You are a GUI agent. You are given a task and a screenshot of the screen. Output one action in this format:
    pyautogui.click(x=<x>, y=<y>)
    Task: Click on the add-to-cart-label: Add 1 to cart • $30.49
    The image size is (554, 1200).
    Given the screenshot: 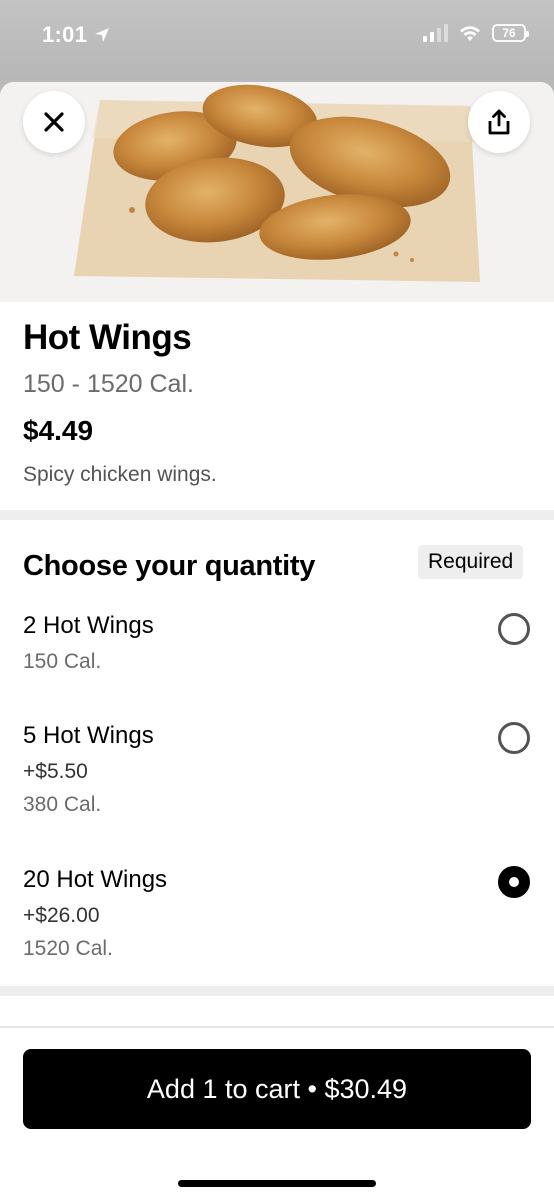 What is the action you would take?
    pyautogui.click(x=277, y=1088)
    